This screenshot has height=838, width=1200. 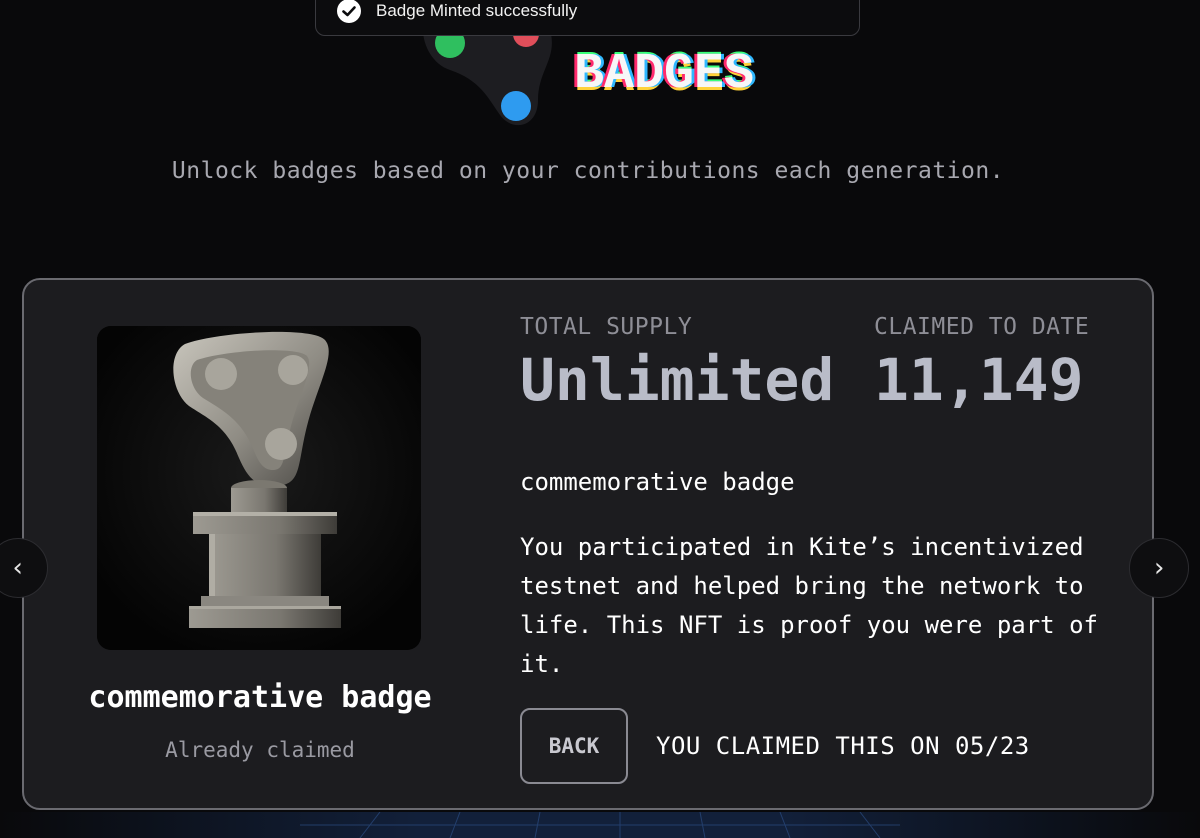 I want to click on badge-detail-title: commemorative badge, so click(x=657, y=482).